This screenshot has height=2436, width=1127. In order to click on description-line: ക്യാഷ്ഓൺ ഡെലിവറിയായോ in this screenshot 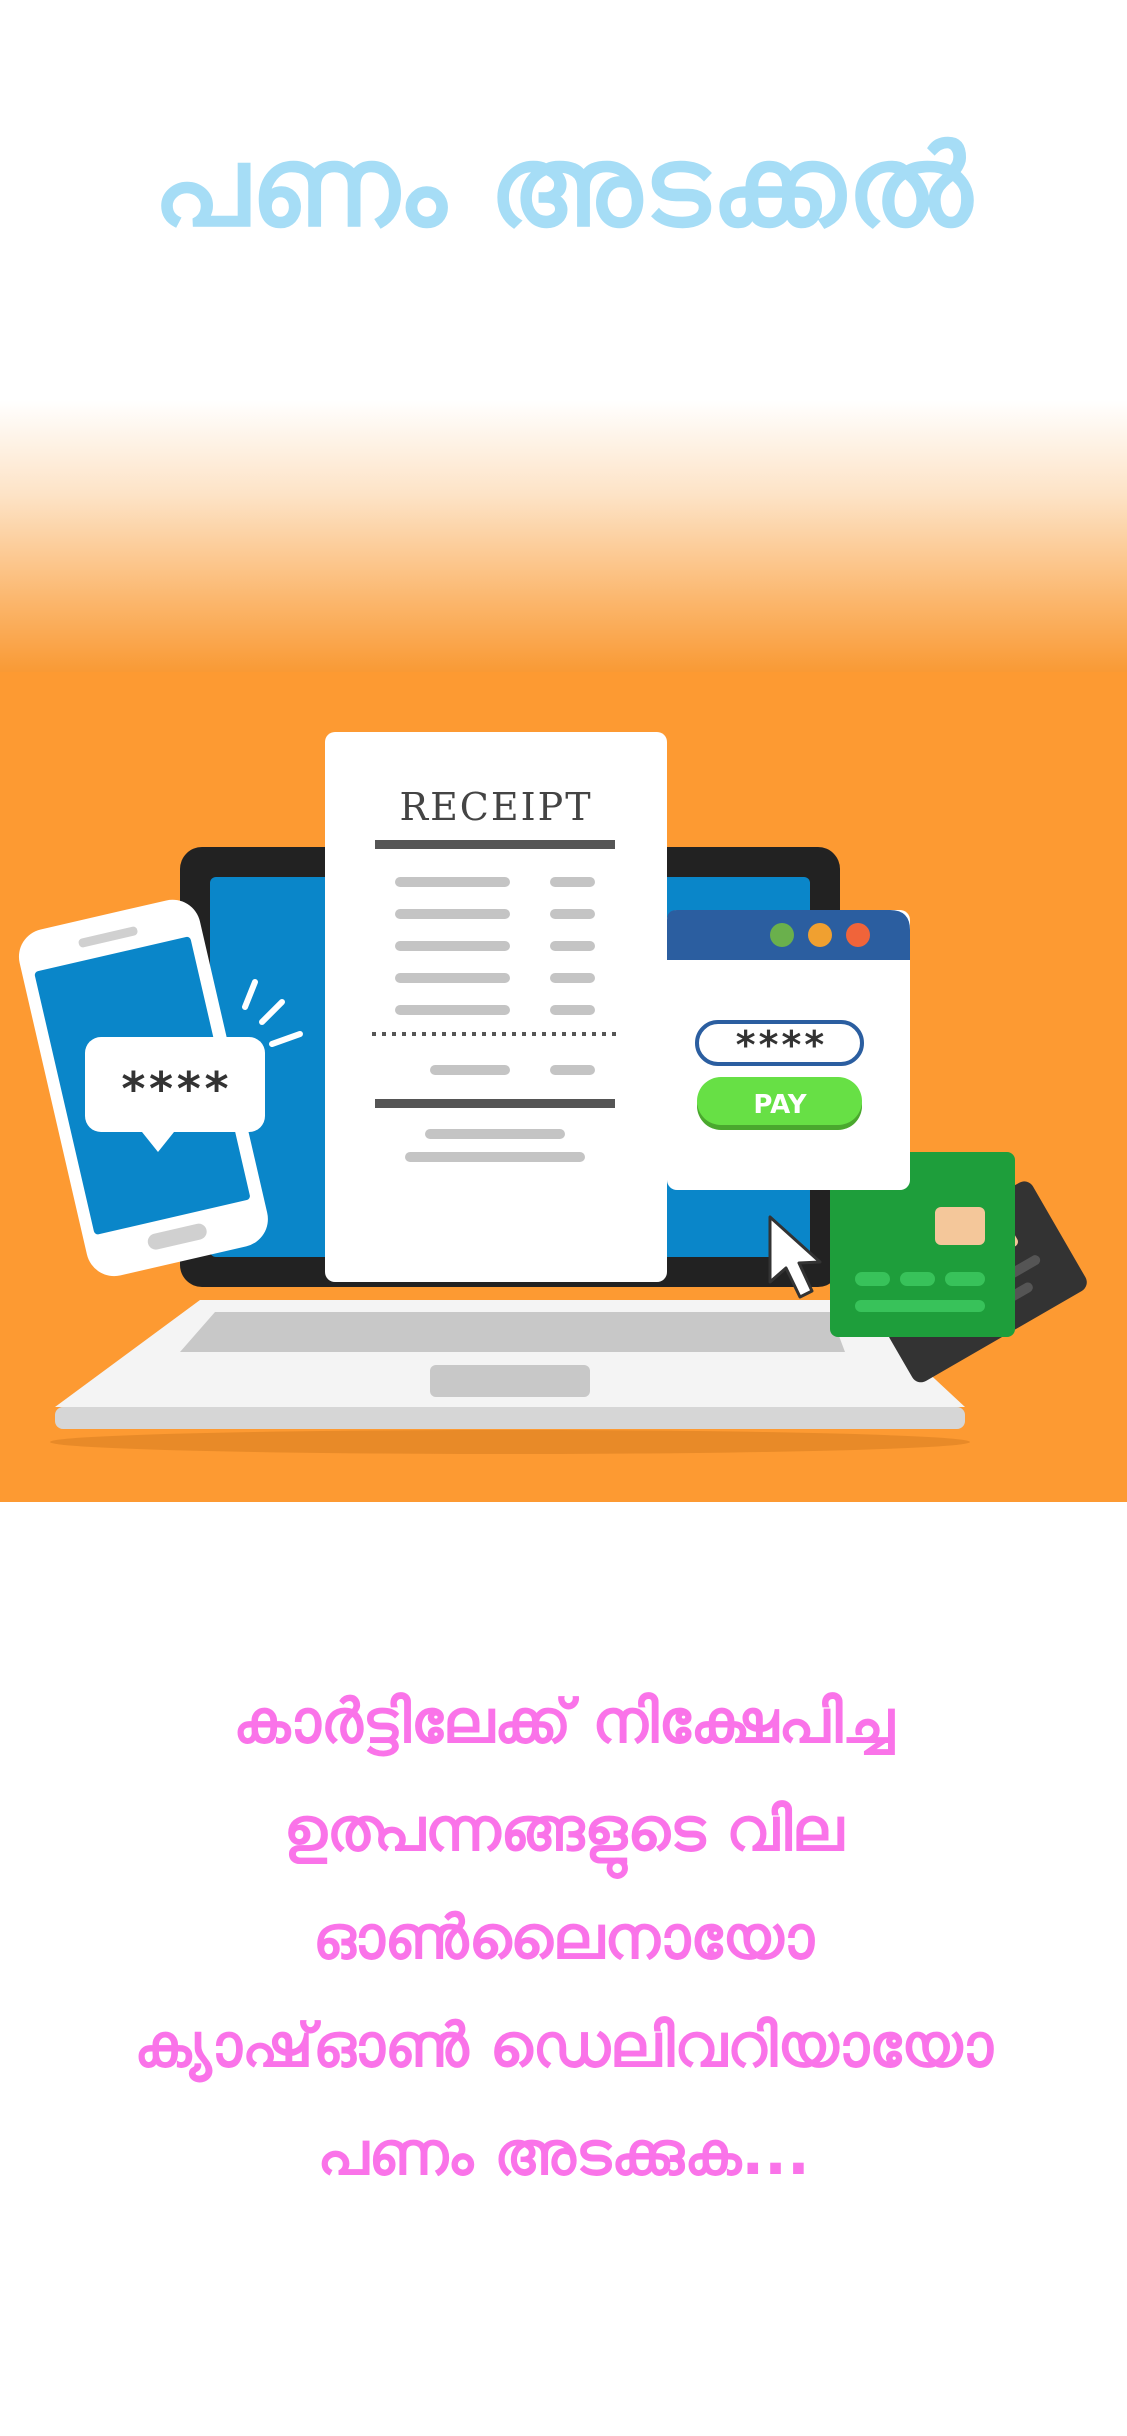, I will do `click(563, 2046)`.